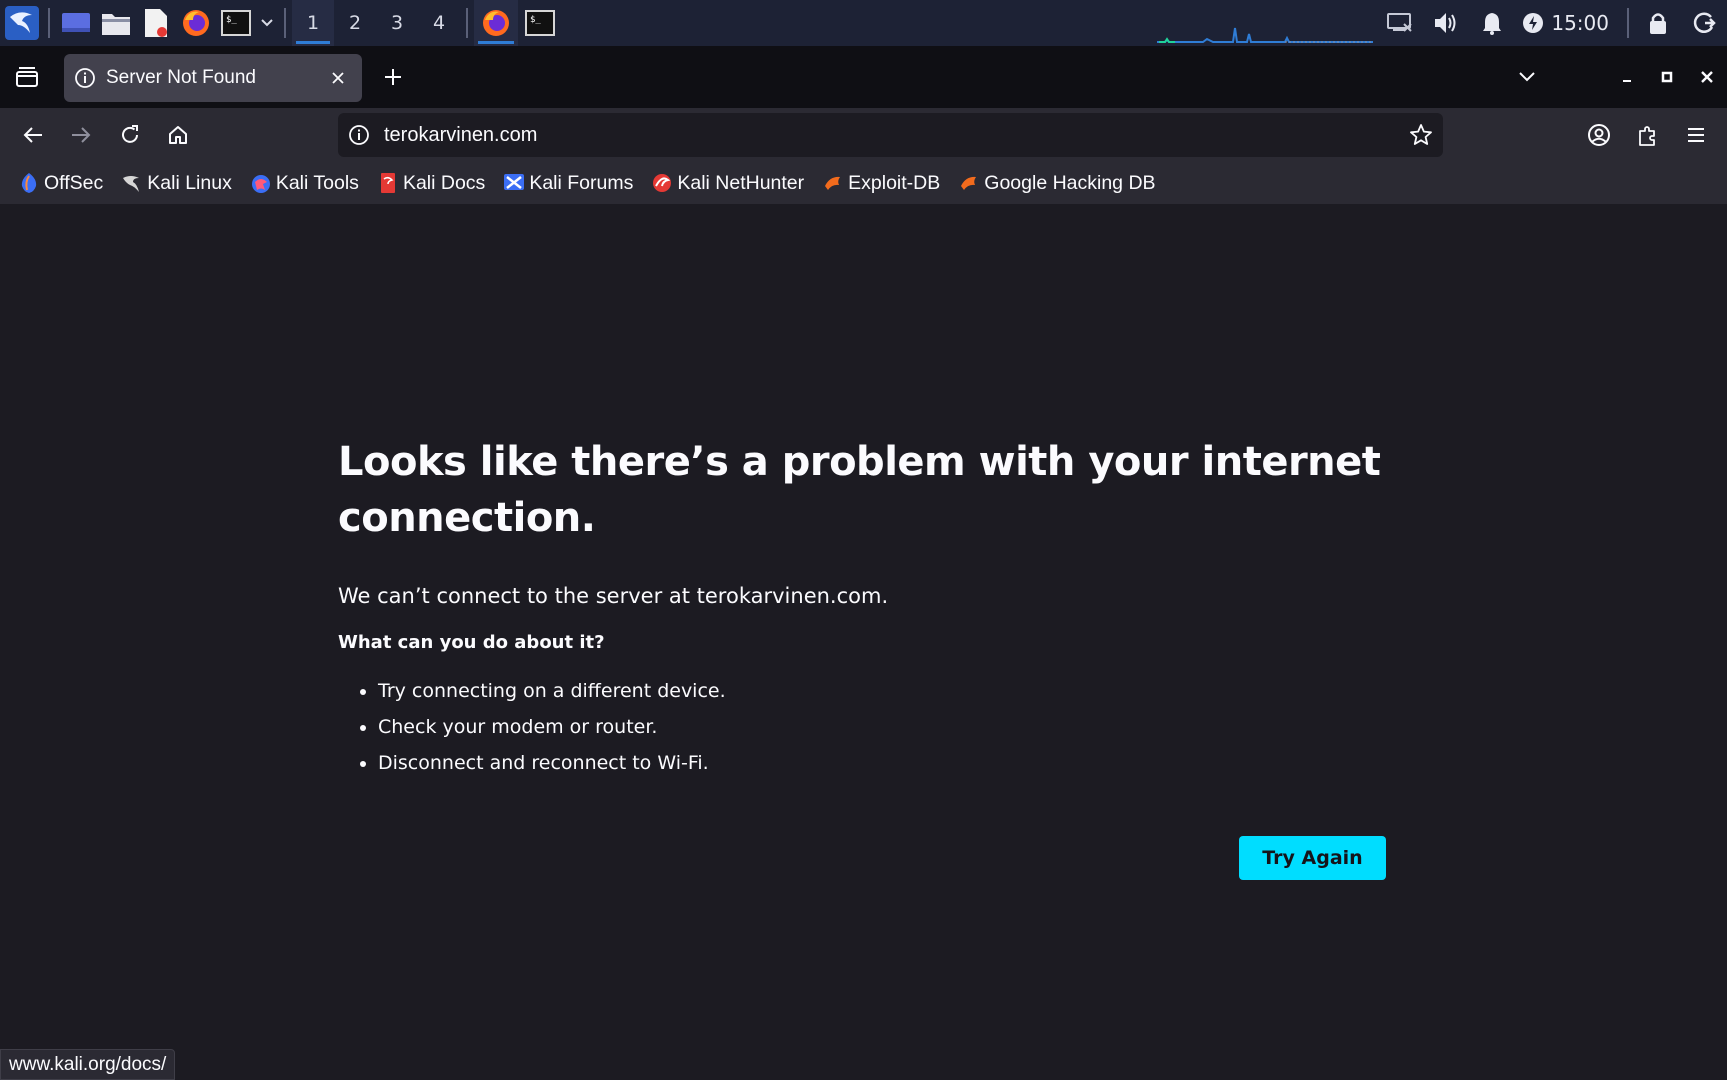  I want to click on clock: 15:00, so click(1586, 23).